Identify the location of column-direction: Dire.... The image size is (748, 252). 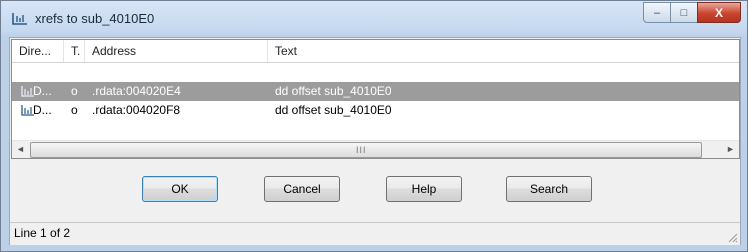
(38, 51).